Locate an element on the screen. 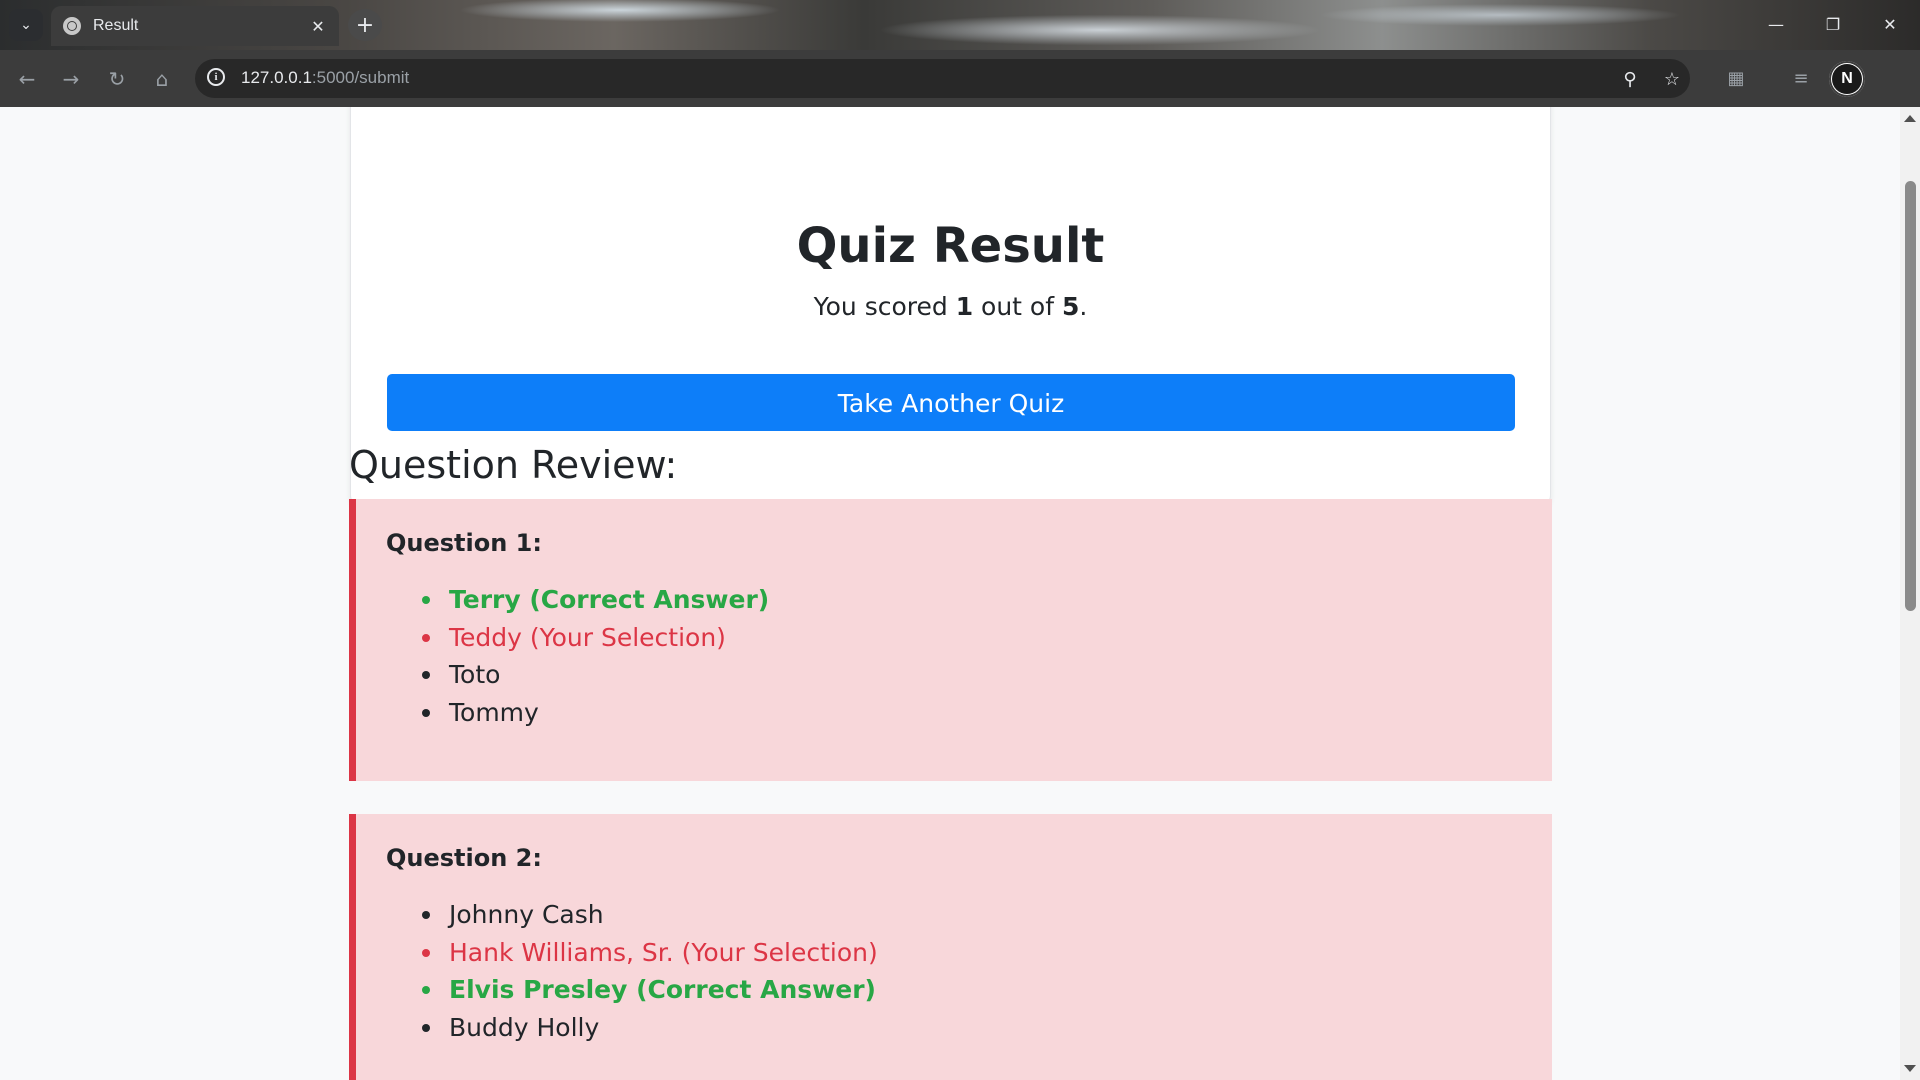  globe-icon is located at coordinates (72, 26).